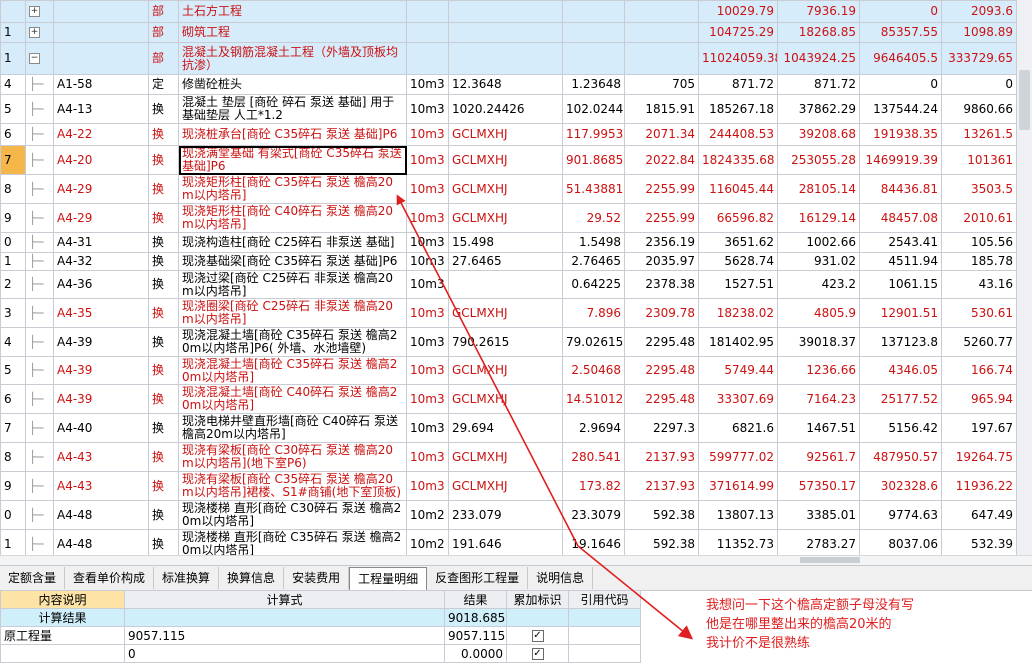  Describe the element at coordinates (163, 11) in the screenshot. I see `cell-item-type: 部` at that location.